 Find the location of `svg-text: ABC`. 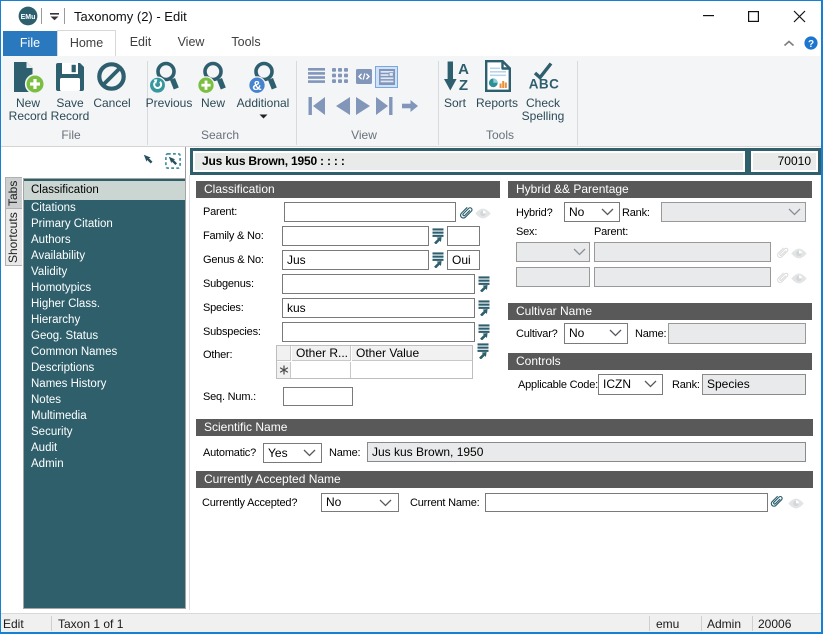

svg-text: ABC is located at coordinates (544, 84).